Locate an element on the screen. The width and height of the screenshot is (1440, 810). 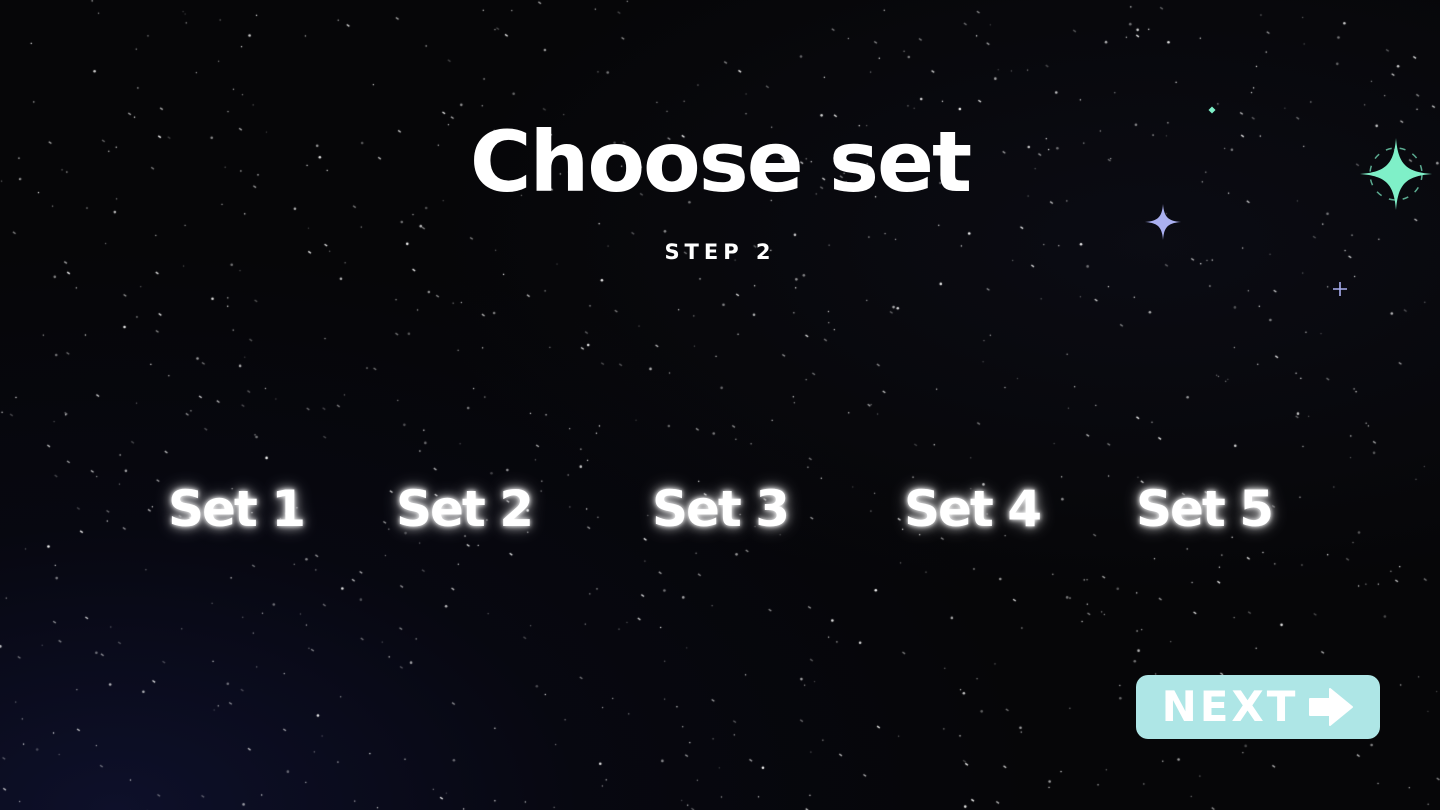
set-2-button: Set 2 is located at coordinates (465, 509).